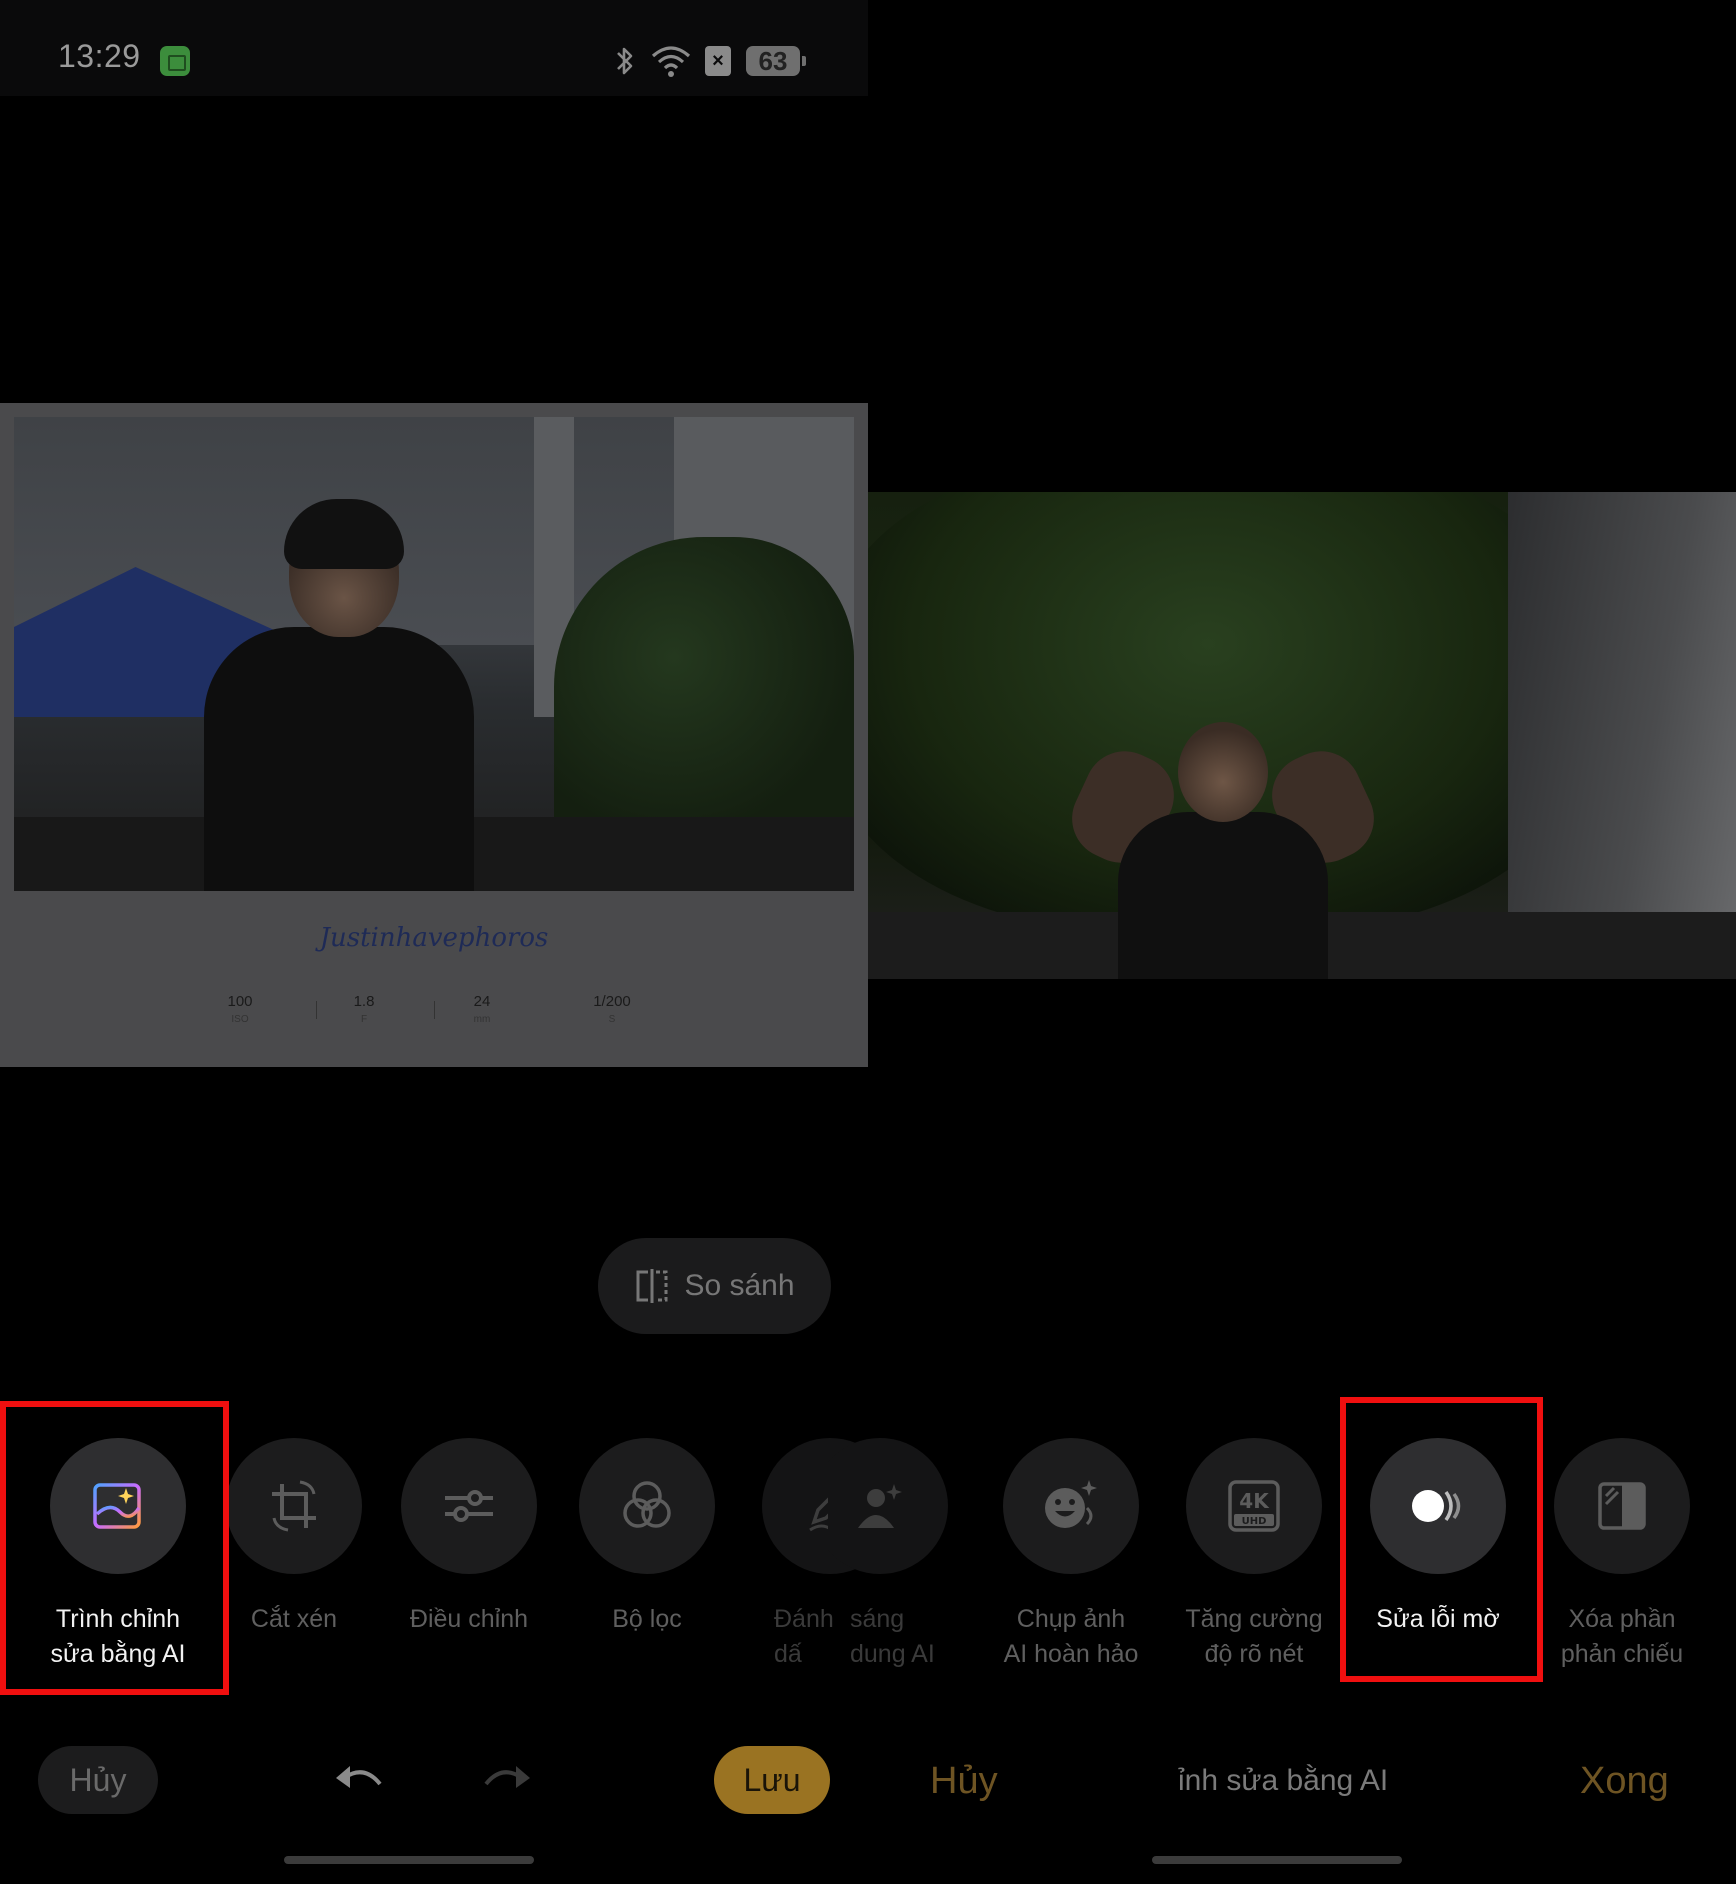 The width and height of the screenshot is (1736, 1884). What do you see at coordinates (671, 61) in the screenshot?
I see `wifi-icon` at bounding box center [671, 61].